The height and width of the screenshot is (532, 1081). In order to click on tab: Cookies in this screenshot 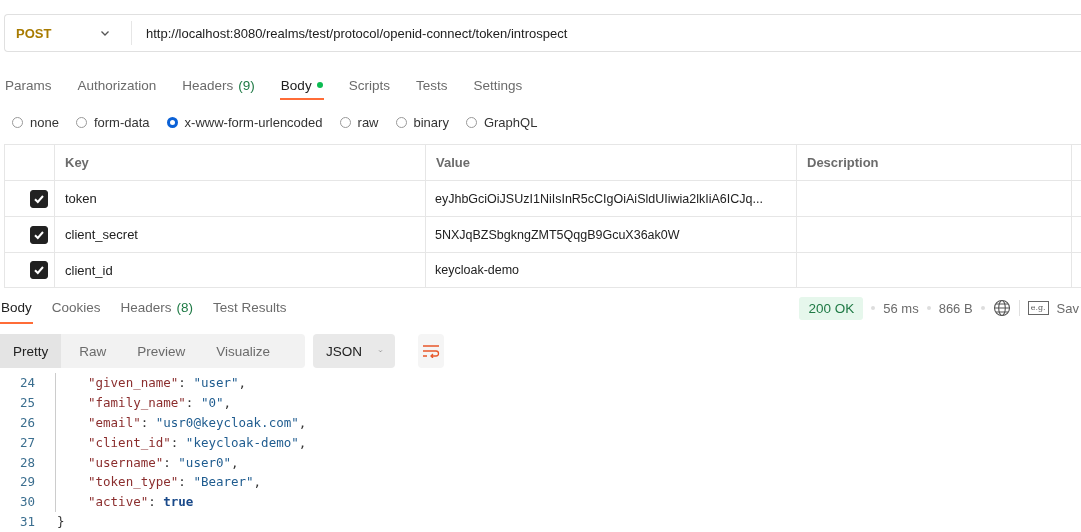, I will do `click(76, 308)`.